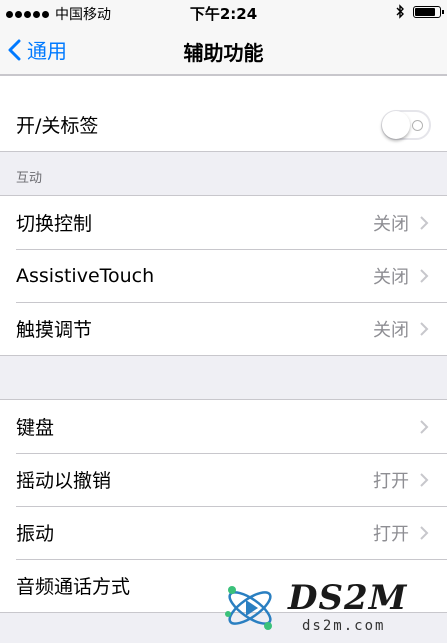 The image size is (447, 643). I want to click on on-off-labels-toggle, so click(406, 124).